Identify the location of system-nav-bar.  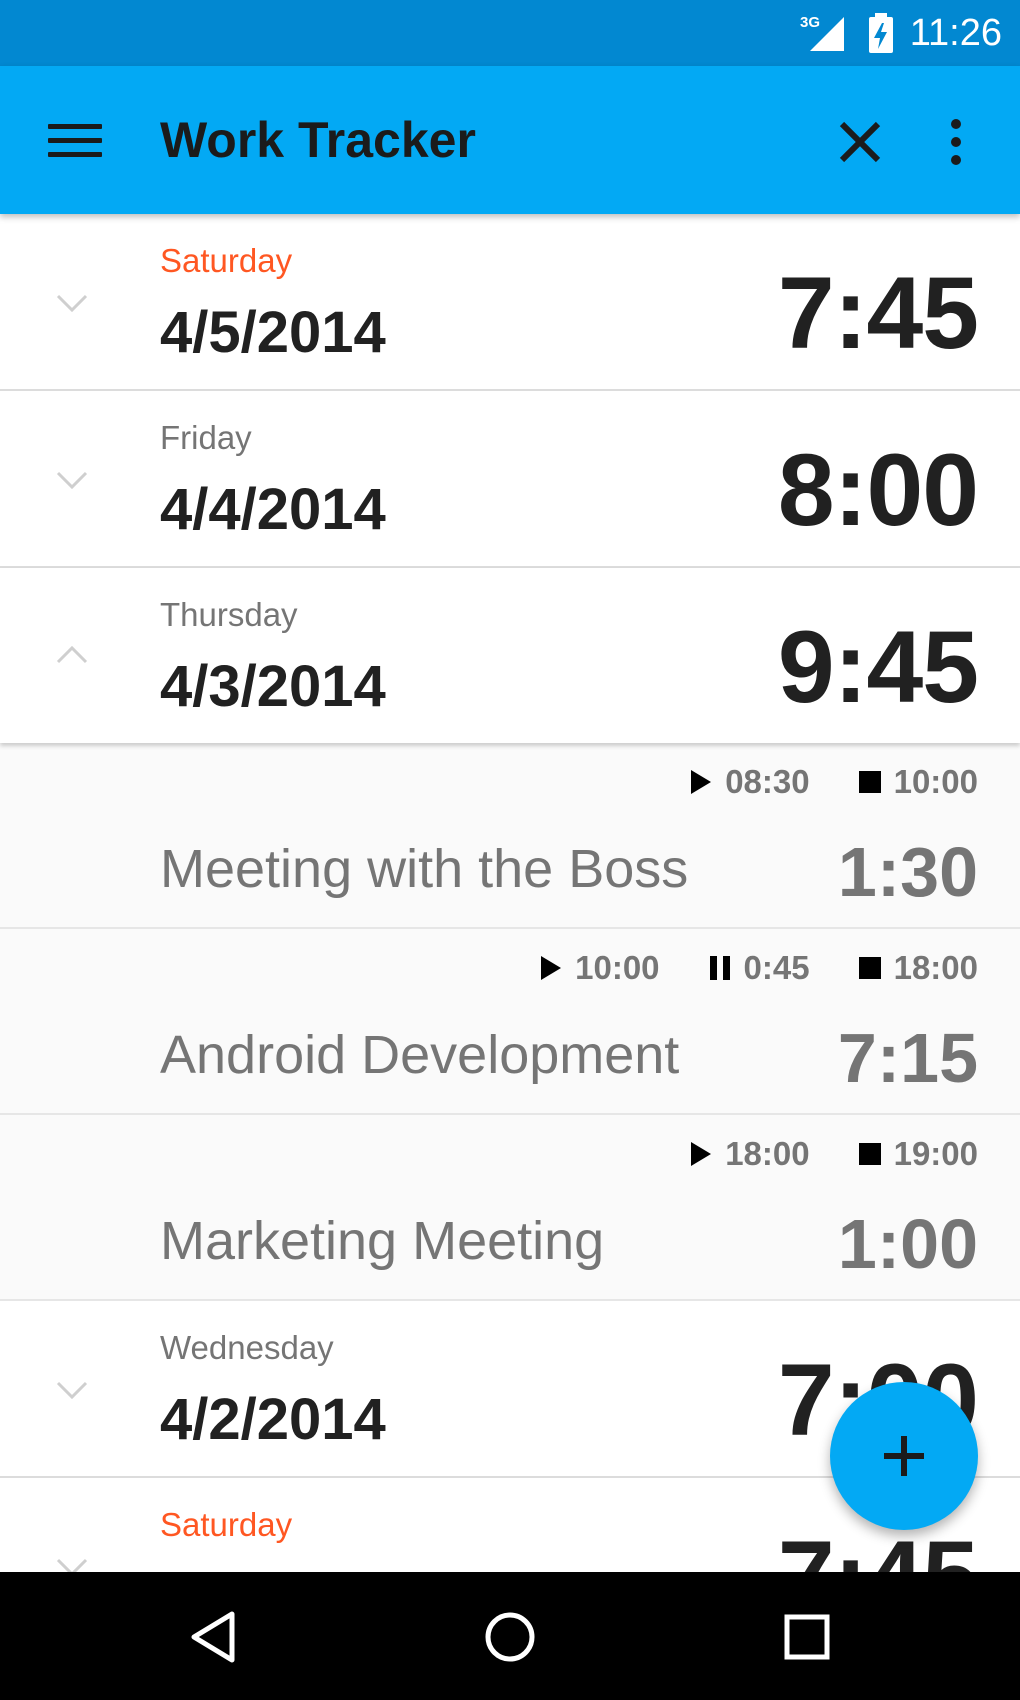
(510, 1636).